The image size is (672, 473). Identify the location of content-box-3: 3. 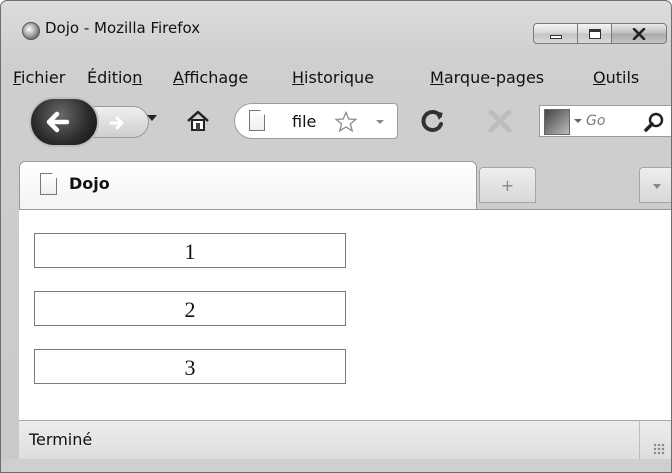
(190, 366).